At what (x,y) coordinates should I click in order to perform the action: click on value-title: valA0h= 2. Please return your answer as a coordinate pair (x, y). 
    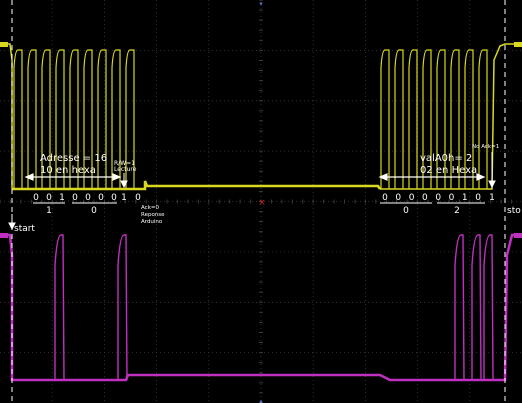
    Looking at the image, I should click on (446, 158).